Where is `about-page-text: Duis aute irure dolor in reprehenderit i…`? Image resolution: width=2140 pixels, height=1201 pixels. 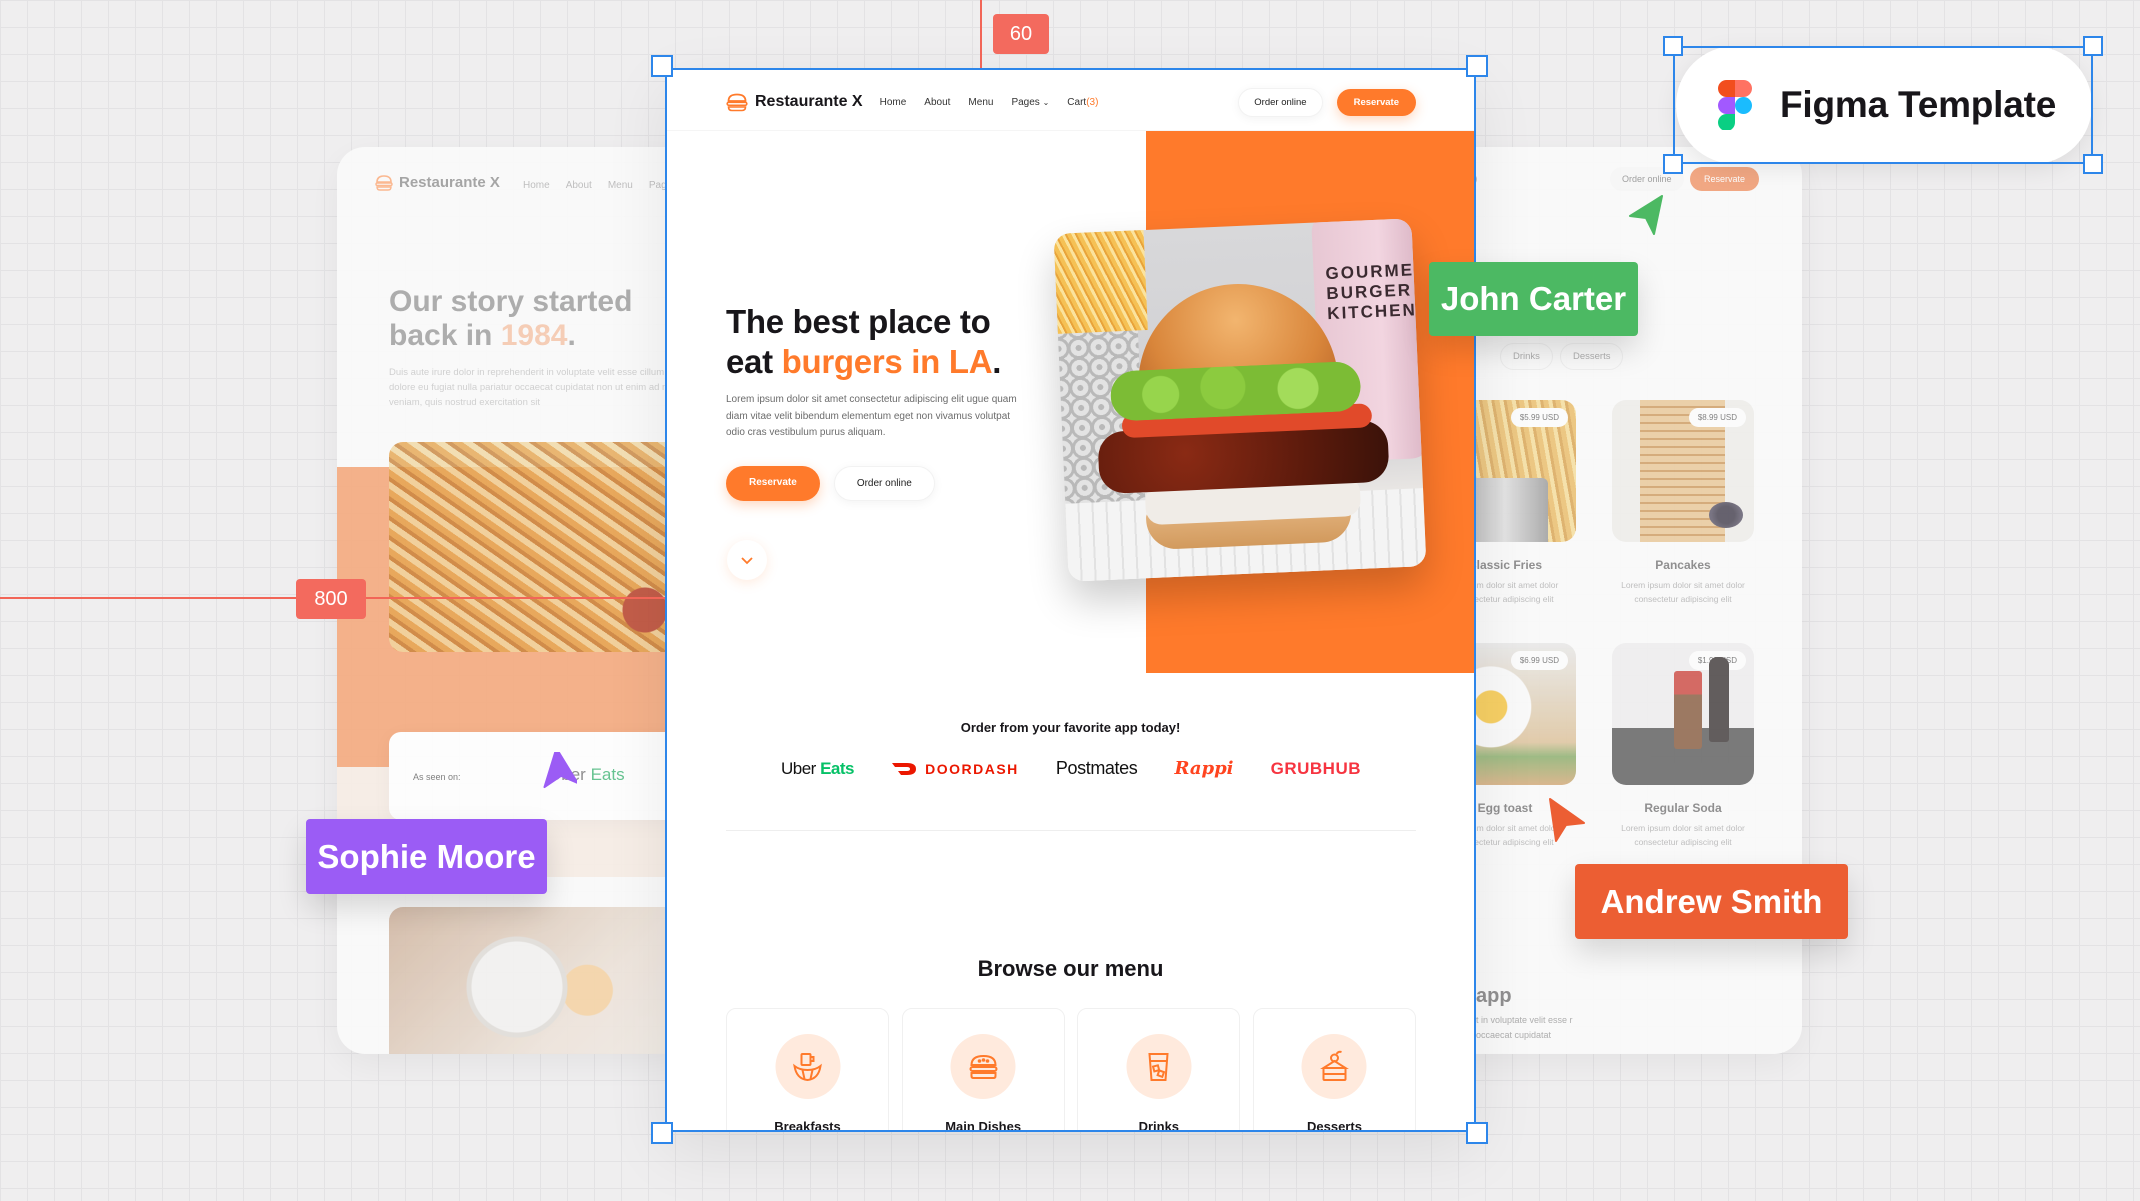
about-page-text: Duis aute irure dolor in reprehenderit i… is located at coordinates (529, 387).